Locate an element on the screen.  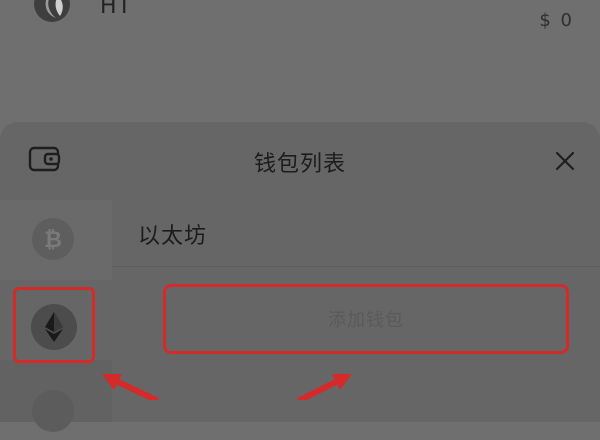
sheet-title: 钱包列表 is located at coordinates (299, 164).